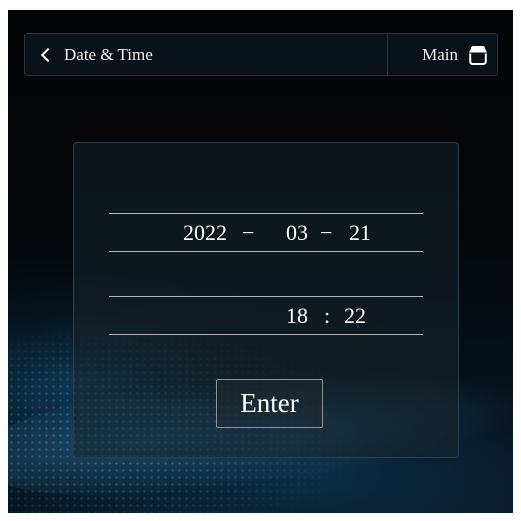  I want to click on top-bar: Date & Time Main, so click(261, 54).